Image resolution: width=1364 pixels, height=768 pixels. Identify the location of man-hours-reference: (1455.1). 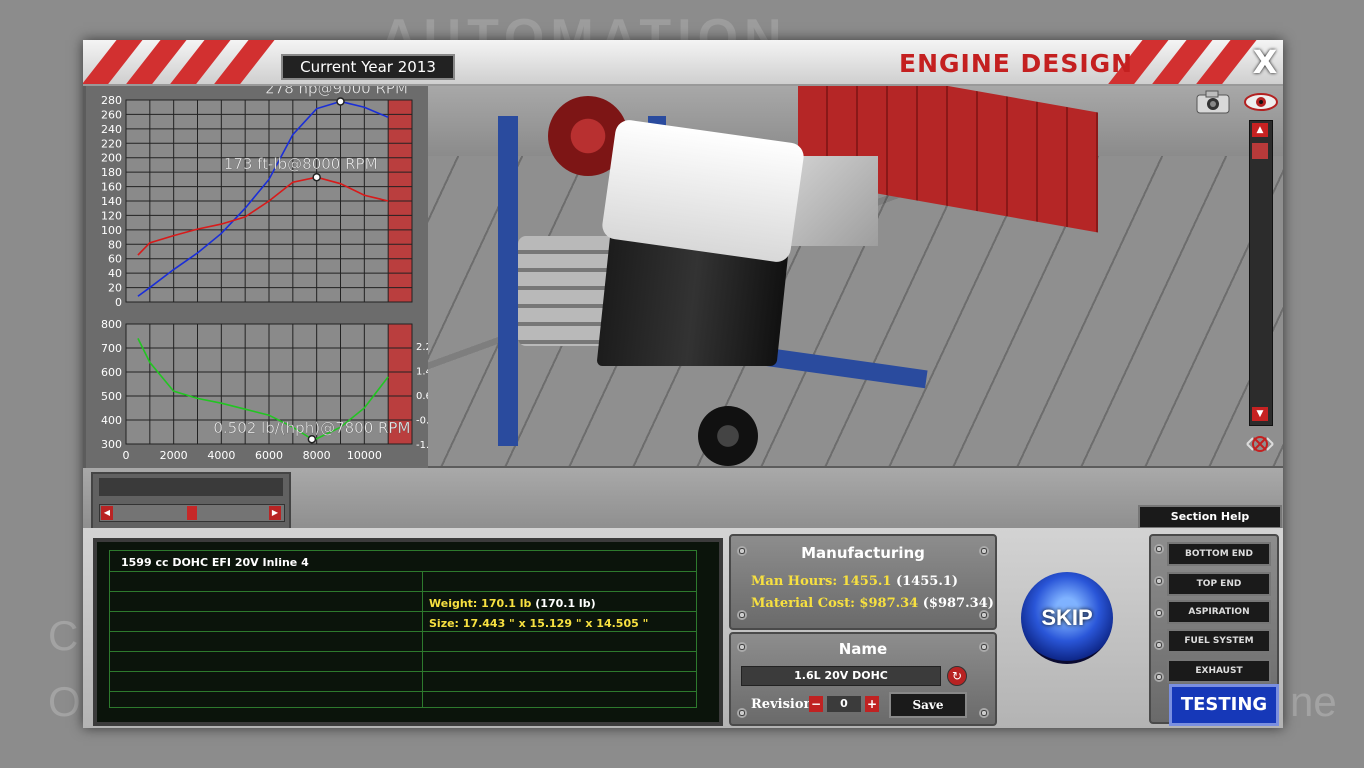
(927, 581).